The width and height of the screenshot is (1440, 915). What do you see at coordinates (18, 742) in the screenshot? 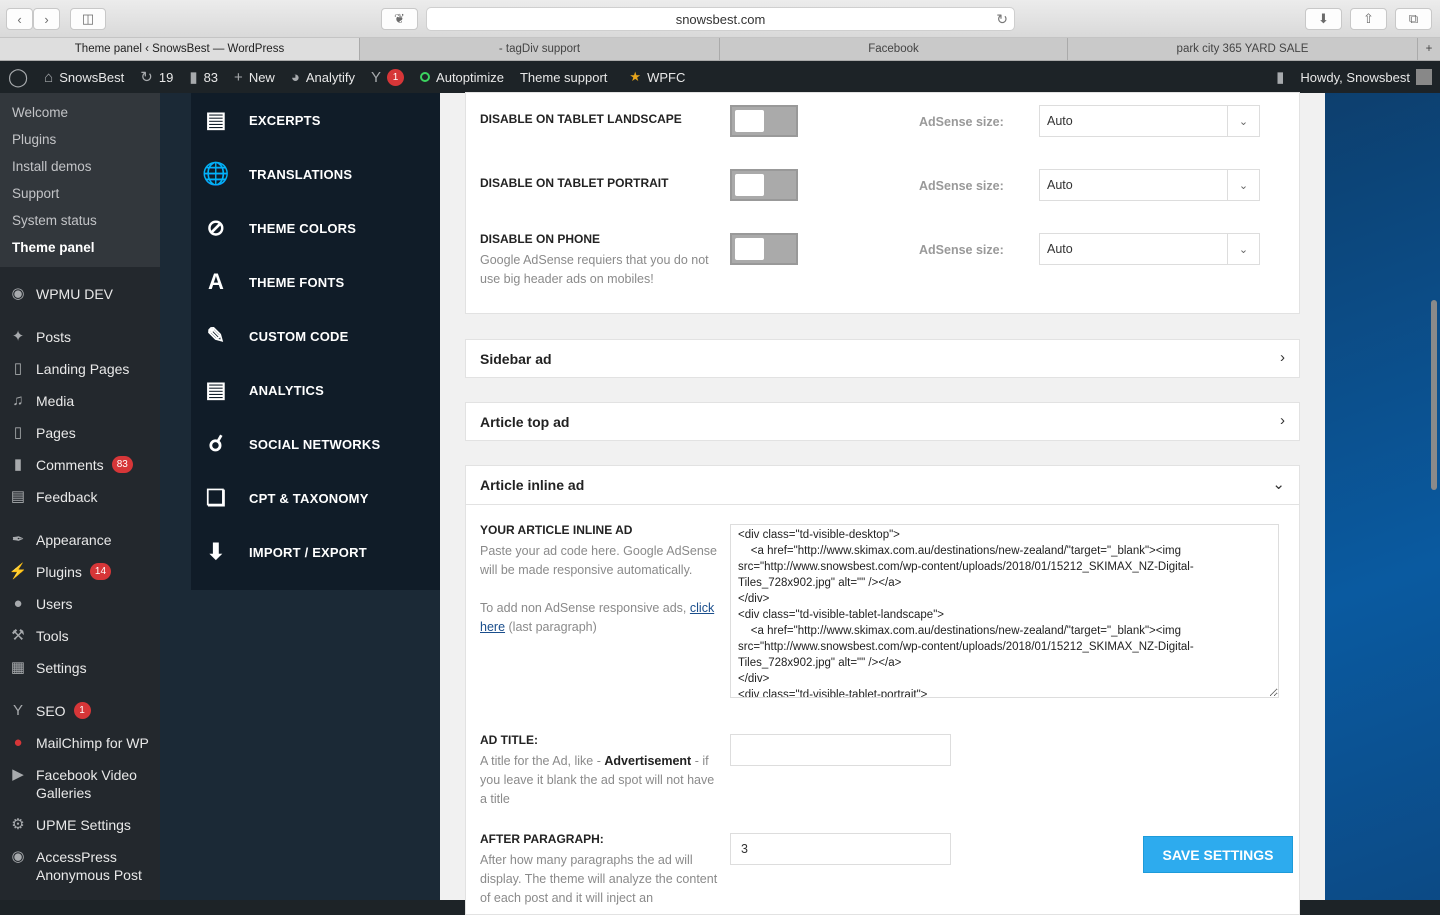
I see `mailchimp-icon: ●` at bounding box center [18, 742].